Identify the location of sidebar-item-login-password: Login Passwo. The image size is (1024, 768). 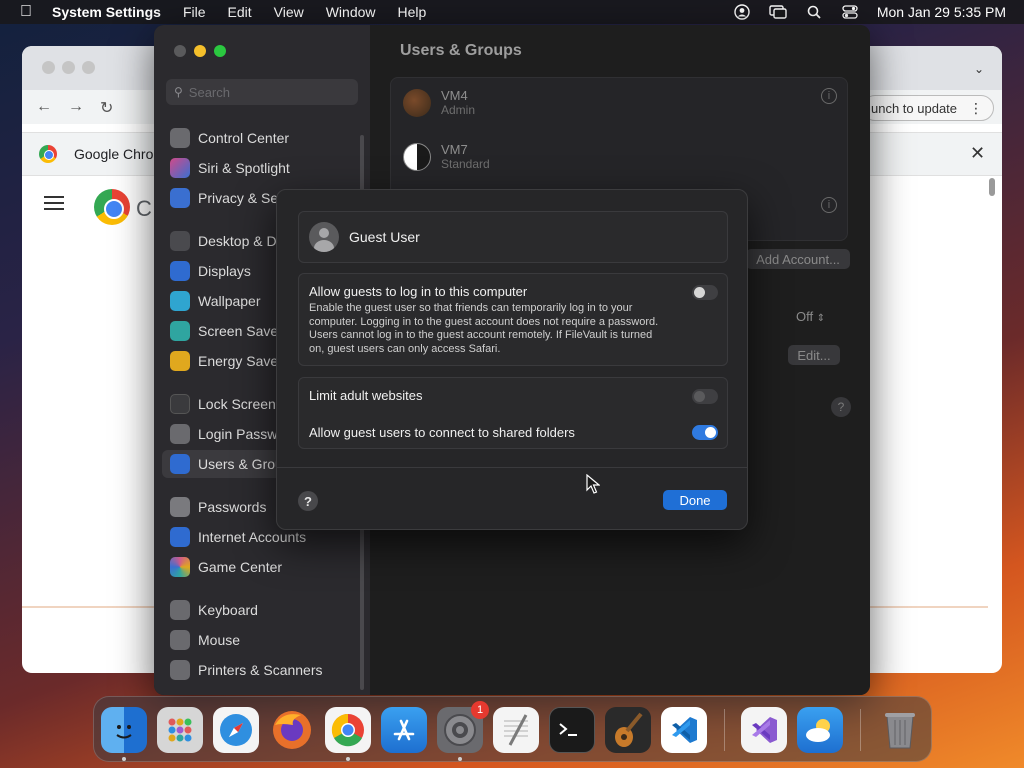
(227, 434).